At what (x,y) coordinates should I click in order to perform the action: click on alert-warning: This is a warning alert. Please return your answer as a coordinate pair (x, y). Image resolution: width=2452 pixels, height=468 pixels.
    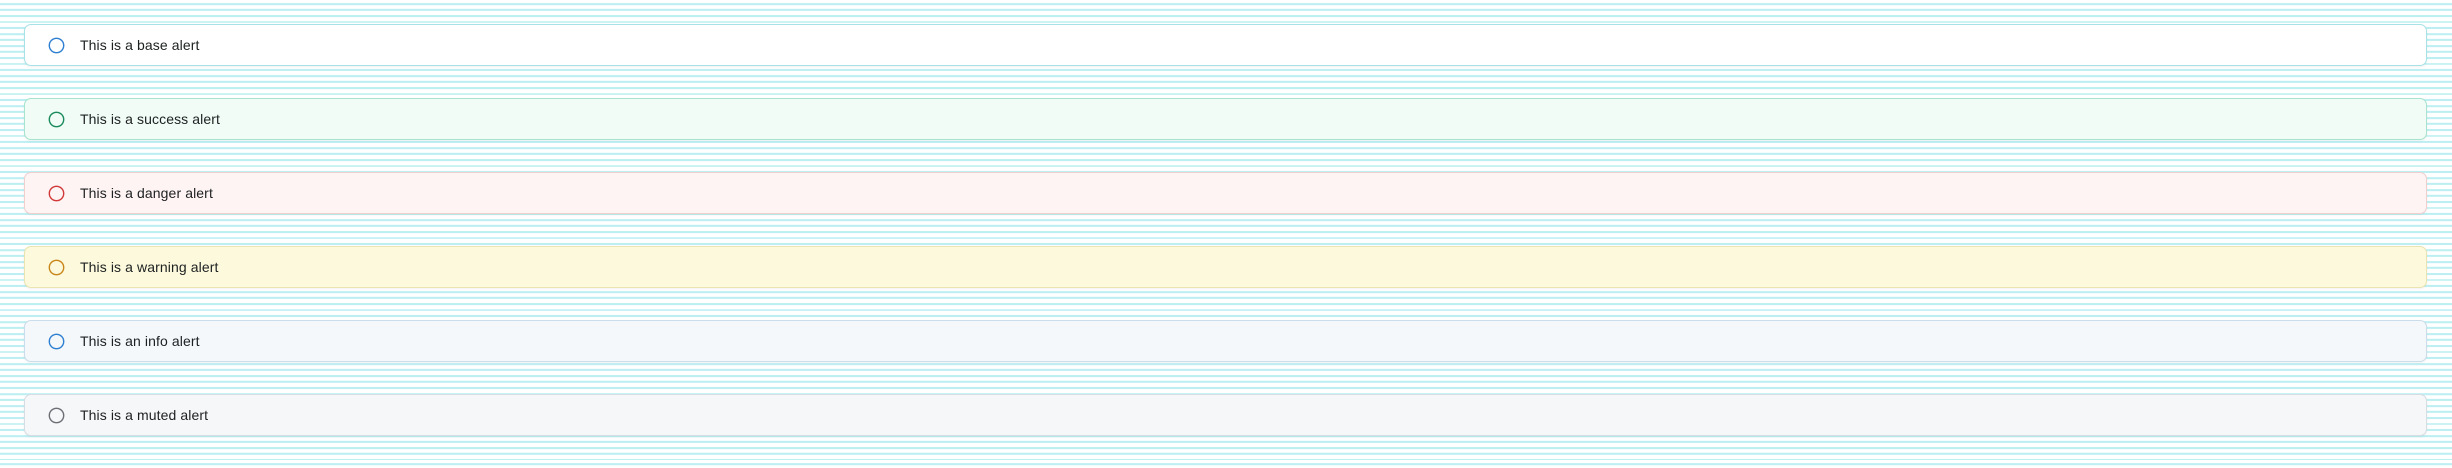
    Looking at the image, I should click on (1225, 267).